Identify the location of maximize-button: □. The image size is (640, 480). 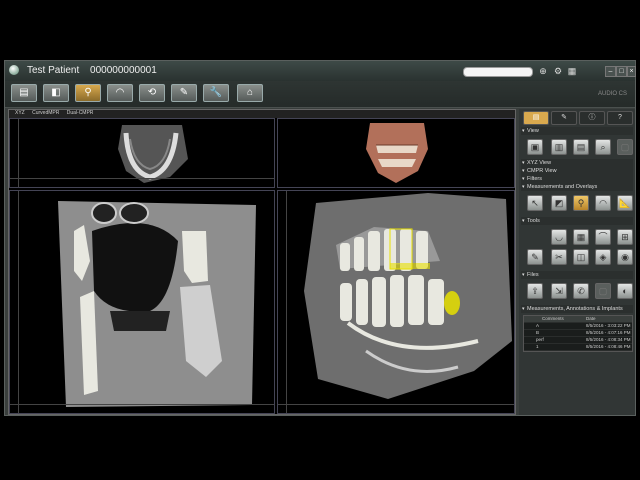
(621, 71).